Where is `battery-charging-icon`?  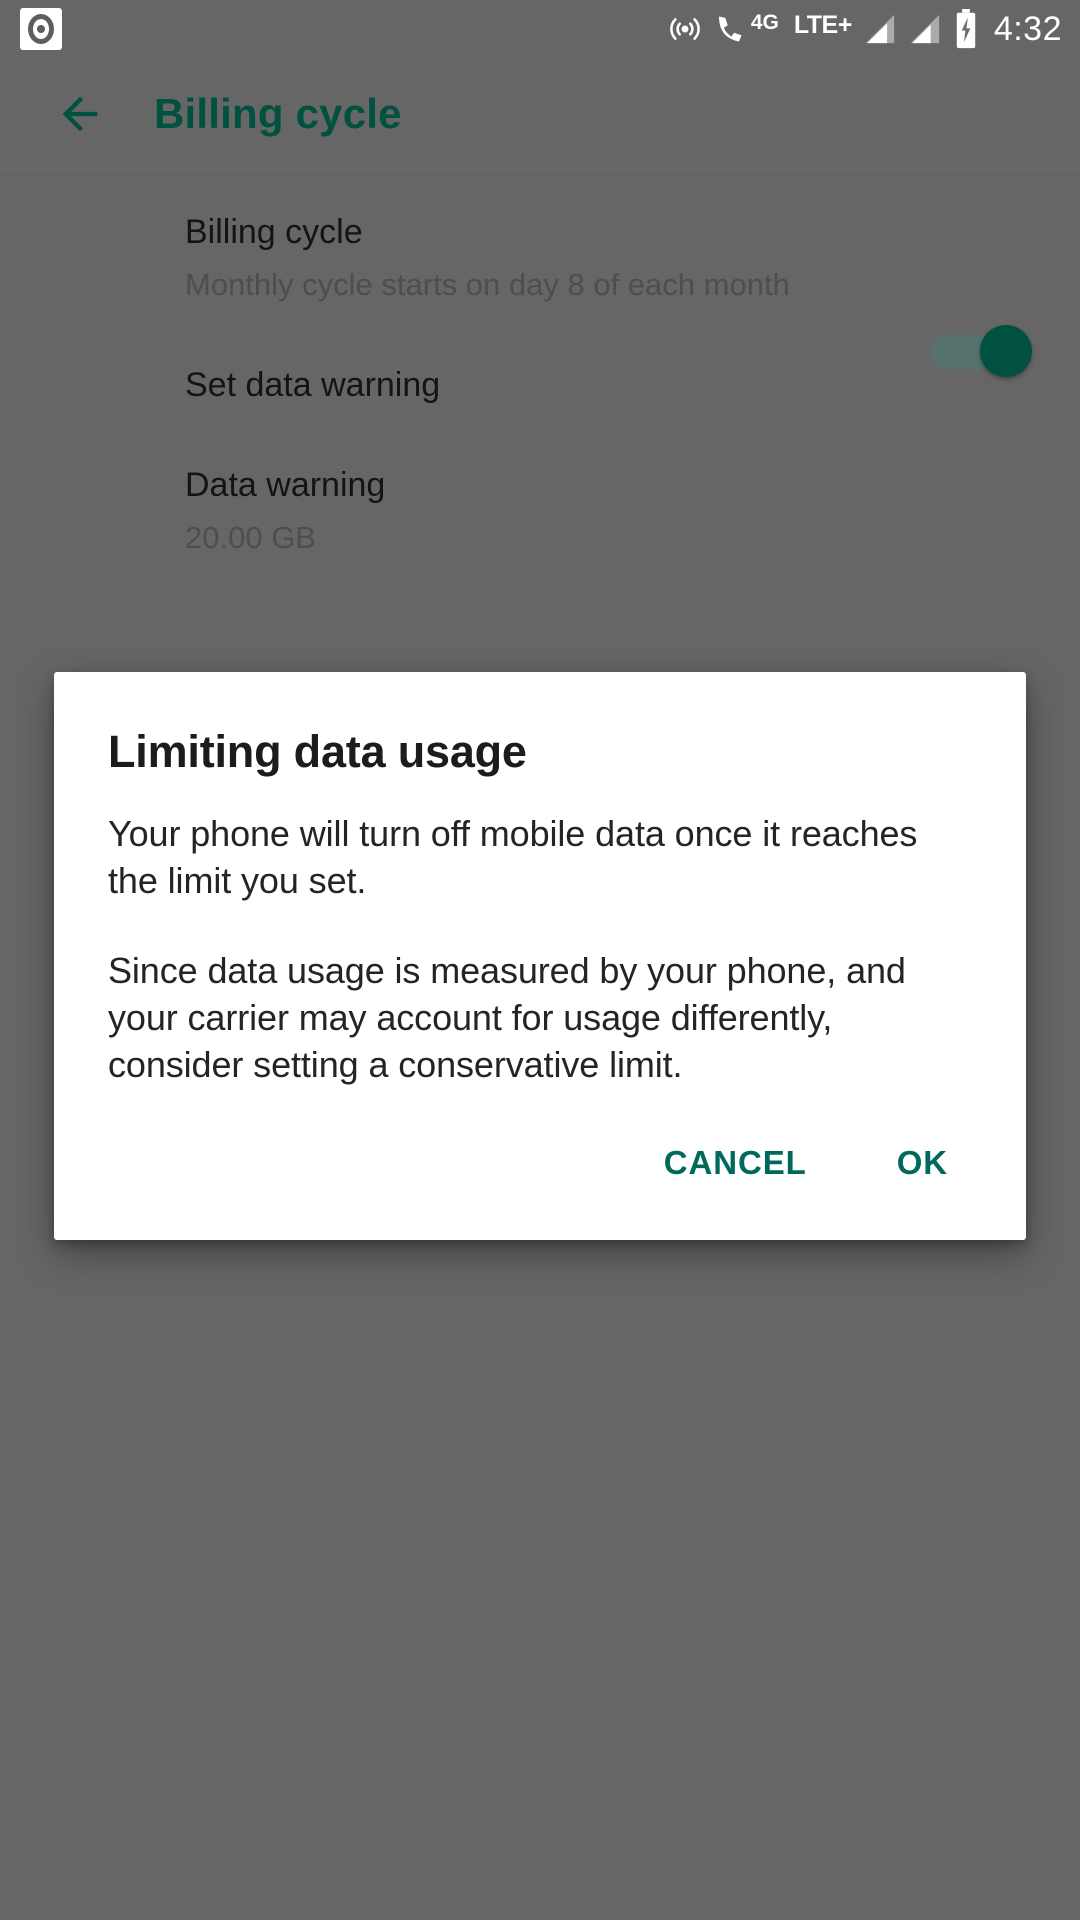
battery-charging-icon is located at coordinates (966, 29).